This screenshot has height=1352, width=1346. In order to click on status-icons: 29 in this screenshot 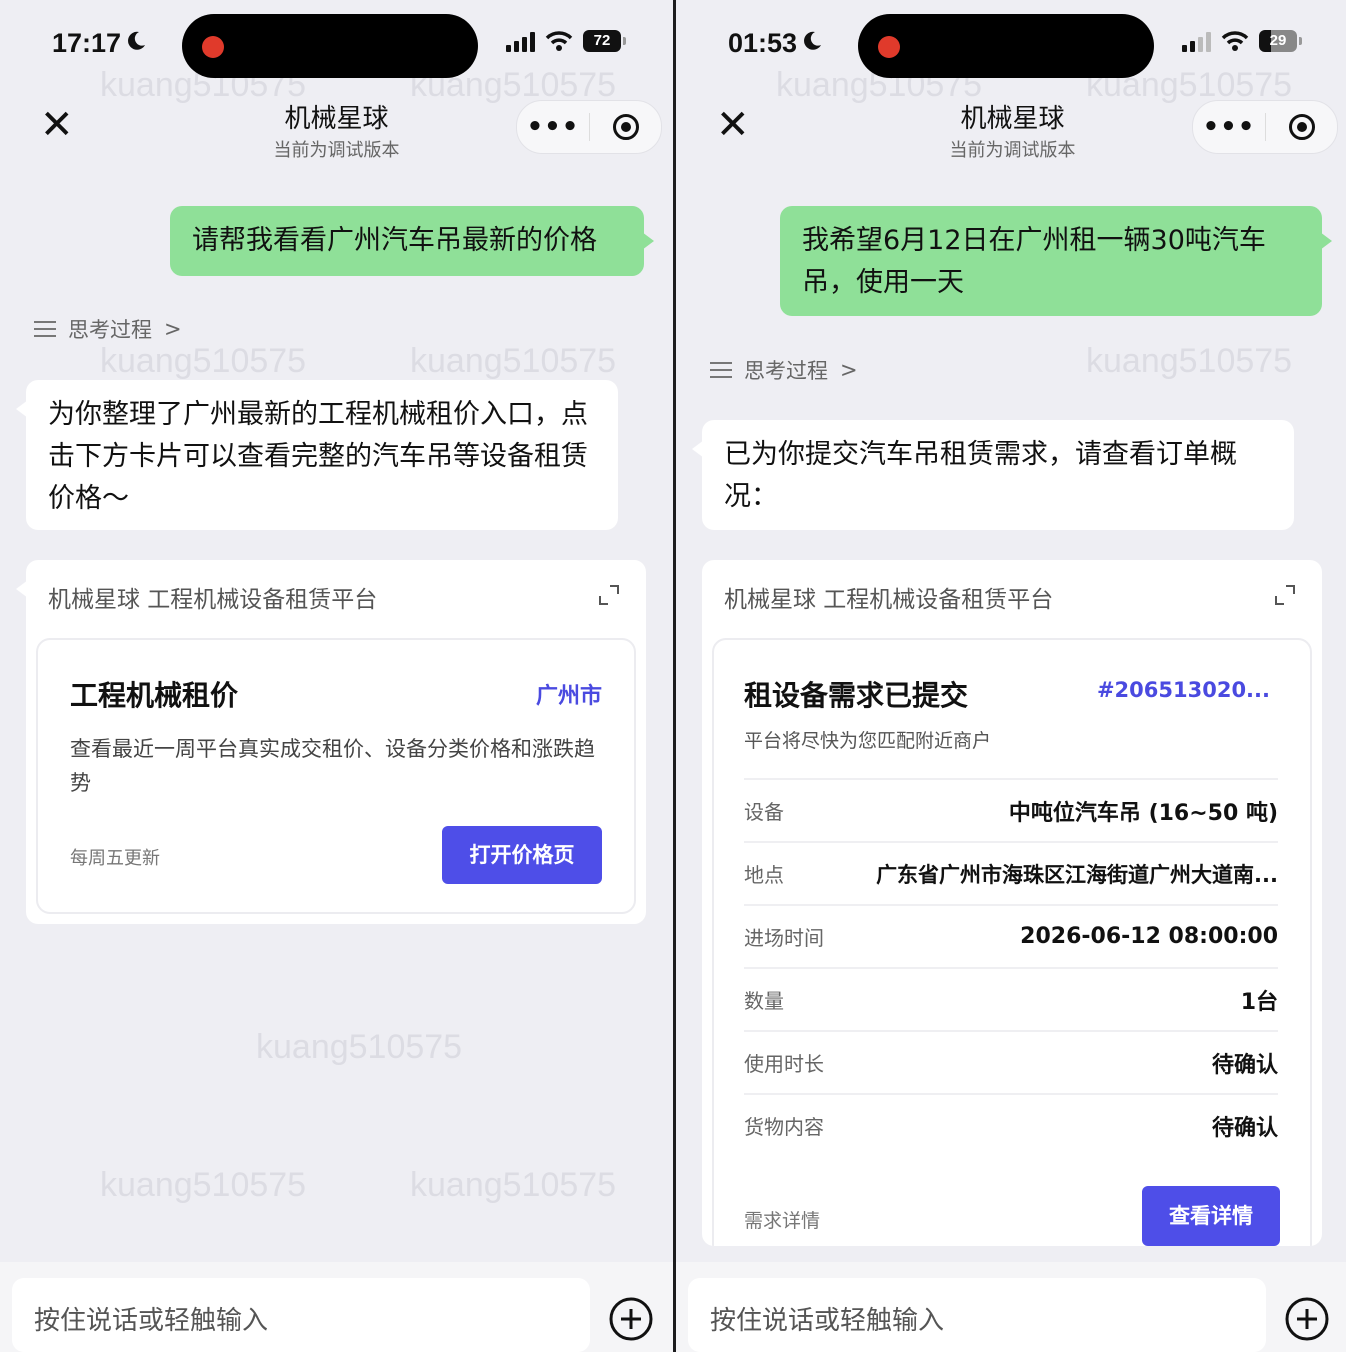, I will do `click(1242, 41)`.